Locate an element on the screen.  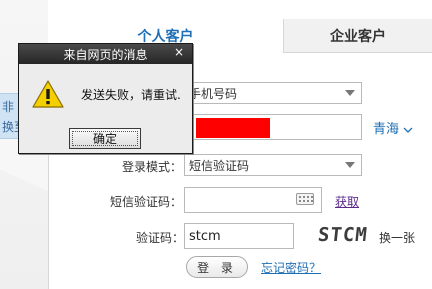
background-text-1: 非 is located at coordinates (8, 107).